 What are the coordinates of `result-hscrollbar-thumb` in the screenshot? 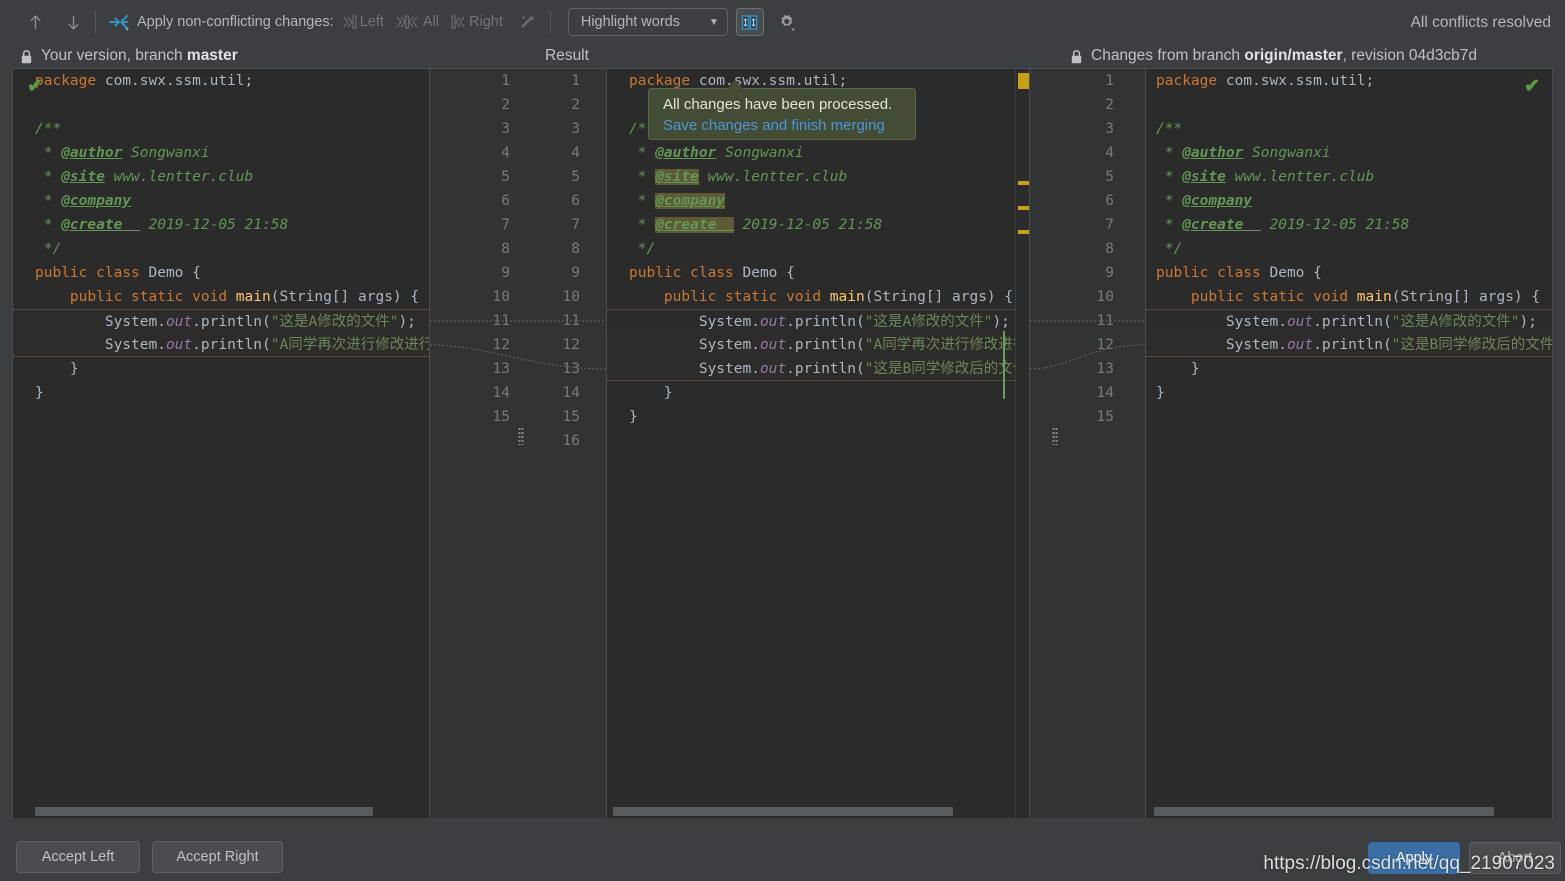 It's located at (783, 811).